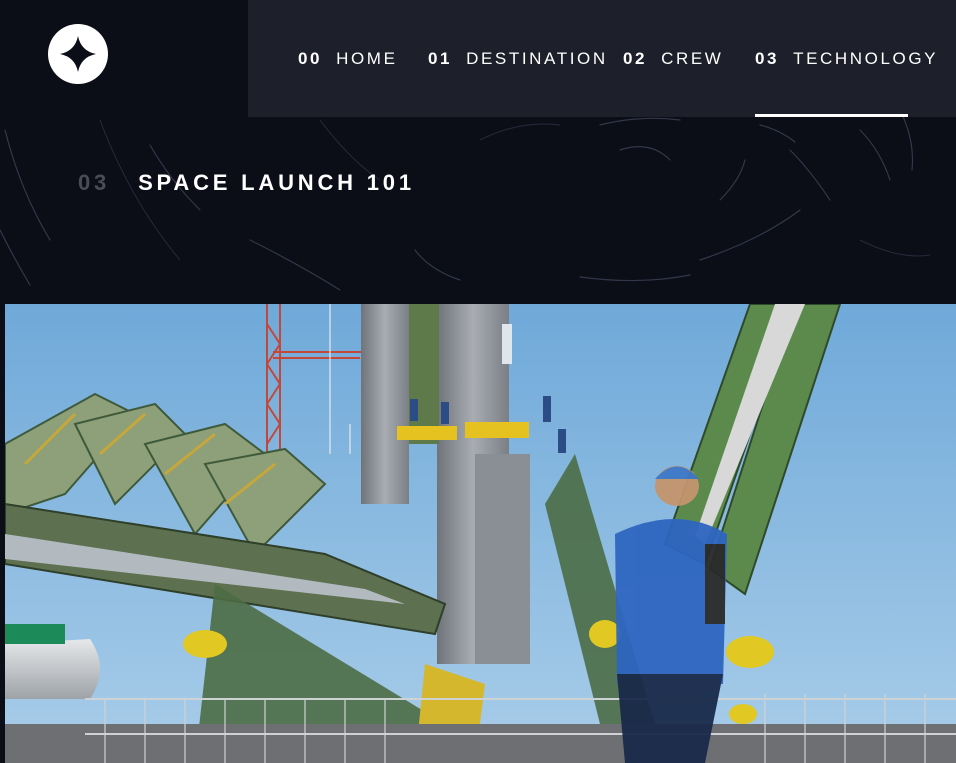 This screenshot has height=763, width=956. I want to click on nav-item-label: TECHNOLOGY, so click(866, 58).